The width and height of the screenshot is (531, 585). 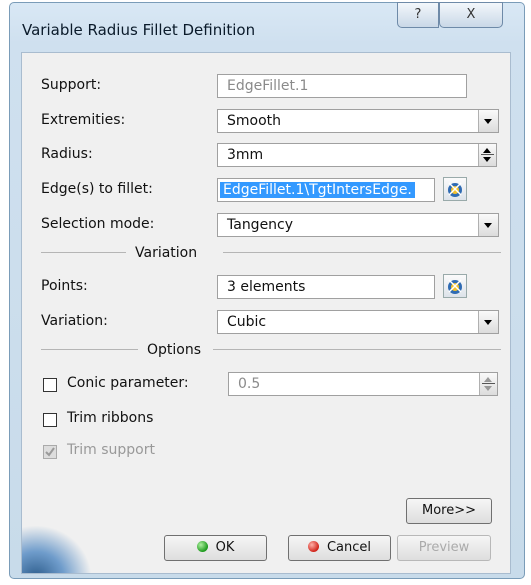 I want to click on points-field: 3 elements, so click(x=326, y=287).